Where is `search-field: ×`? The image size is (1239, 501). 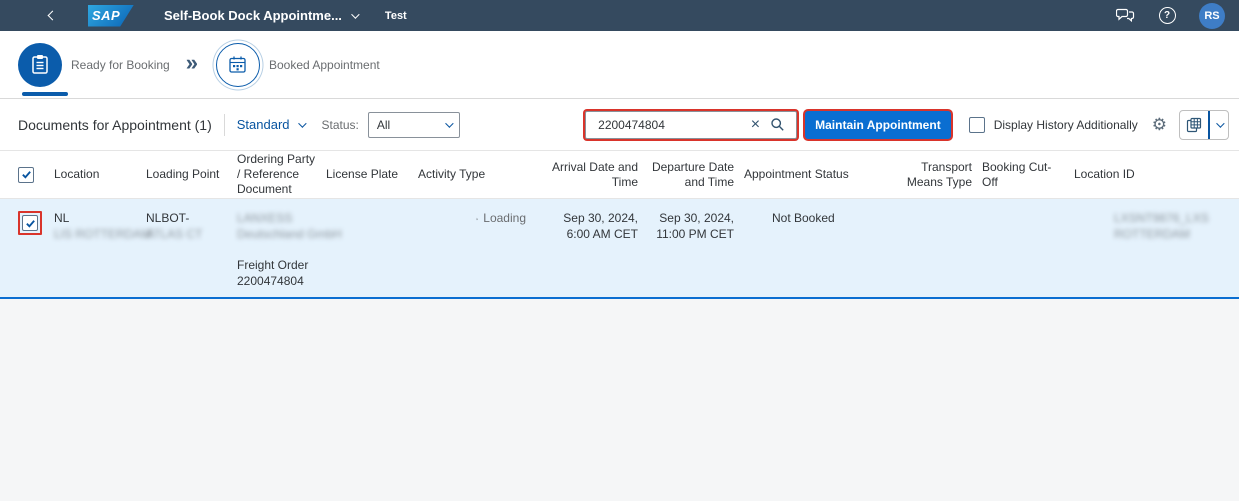
search-field: × is located at coordinates (691, 124).